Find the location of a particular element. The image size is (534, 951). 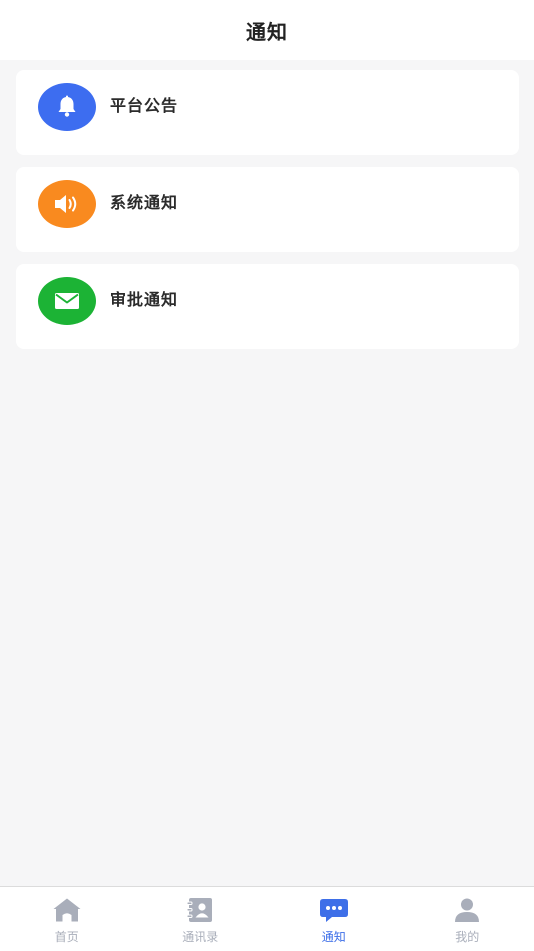

top-header: 通知 is located at coordinates (267, 30).